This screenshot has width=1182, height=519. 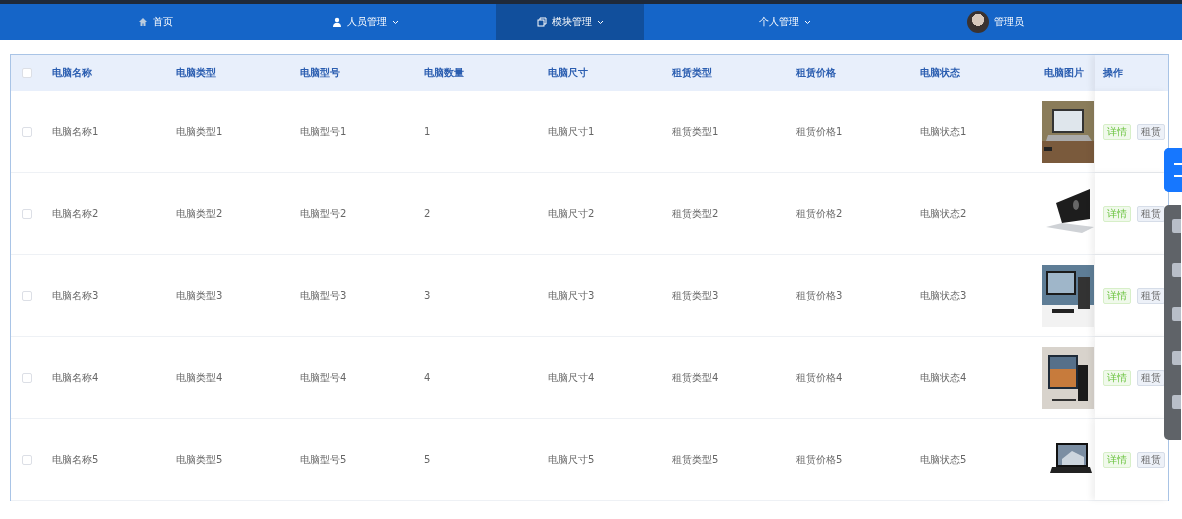 I want to click on table-cell: 3, so click(x=427, y=295).